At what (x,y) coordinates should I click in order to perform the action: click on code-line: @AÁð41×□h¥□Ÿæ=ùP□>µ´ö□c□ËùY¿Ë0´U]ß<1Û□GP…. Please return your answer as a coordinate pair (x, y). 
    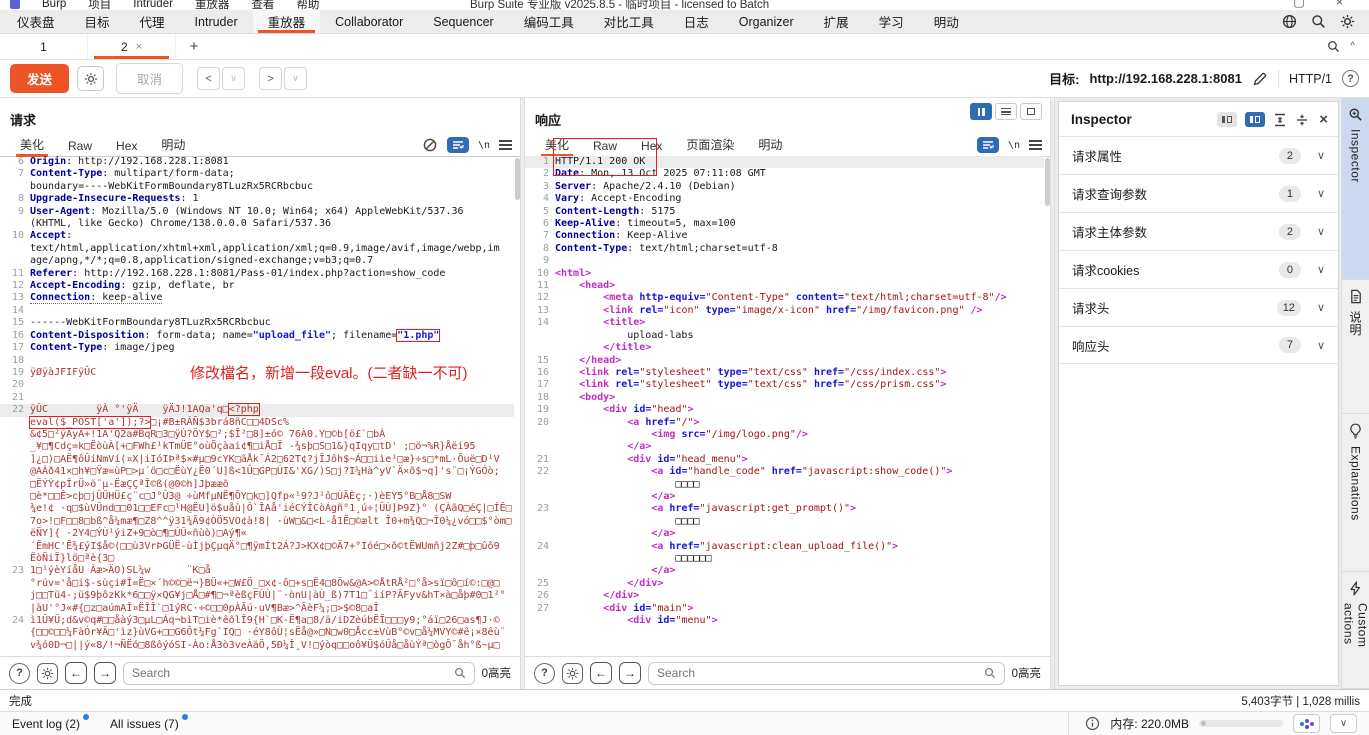
    Looking at the image, I should click on (257, 472).